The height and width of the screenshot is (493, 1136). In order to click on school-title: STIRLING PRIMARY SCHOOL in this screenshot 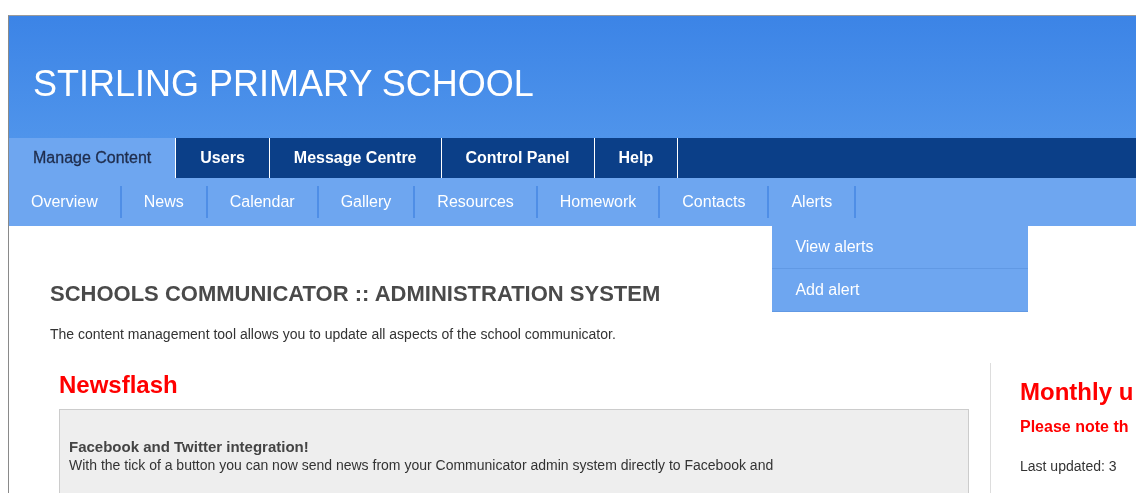, I will do `click(283, 84)`.